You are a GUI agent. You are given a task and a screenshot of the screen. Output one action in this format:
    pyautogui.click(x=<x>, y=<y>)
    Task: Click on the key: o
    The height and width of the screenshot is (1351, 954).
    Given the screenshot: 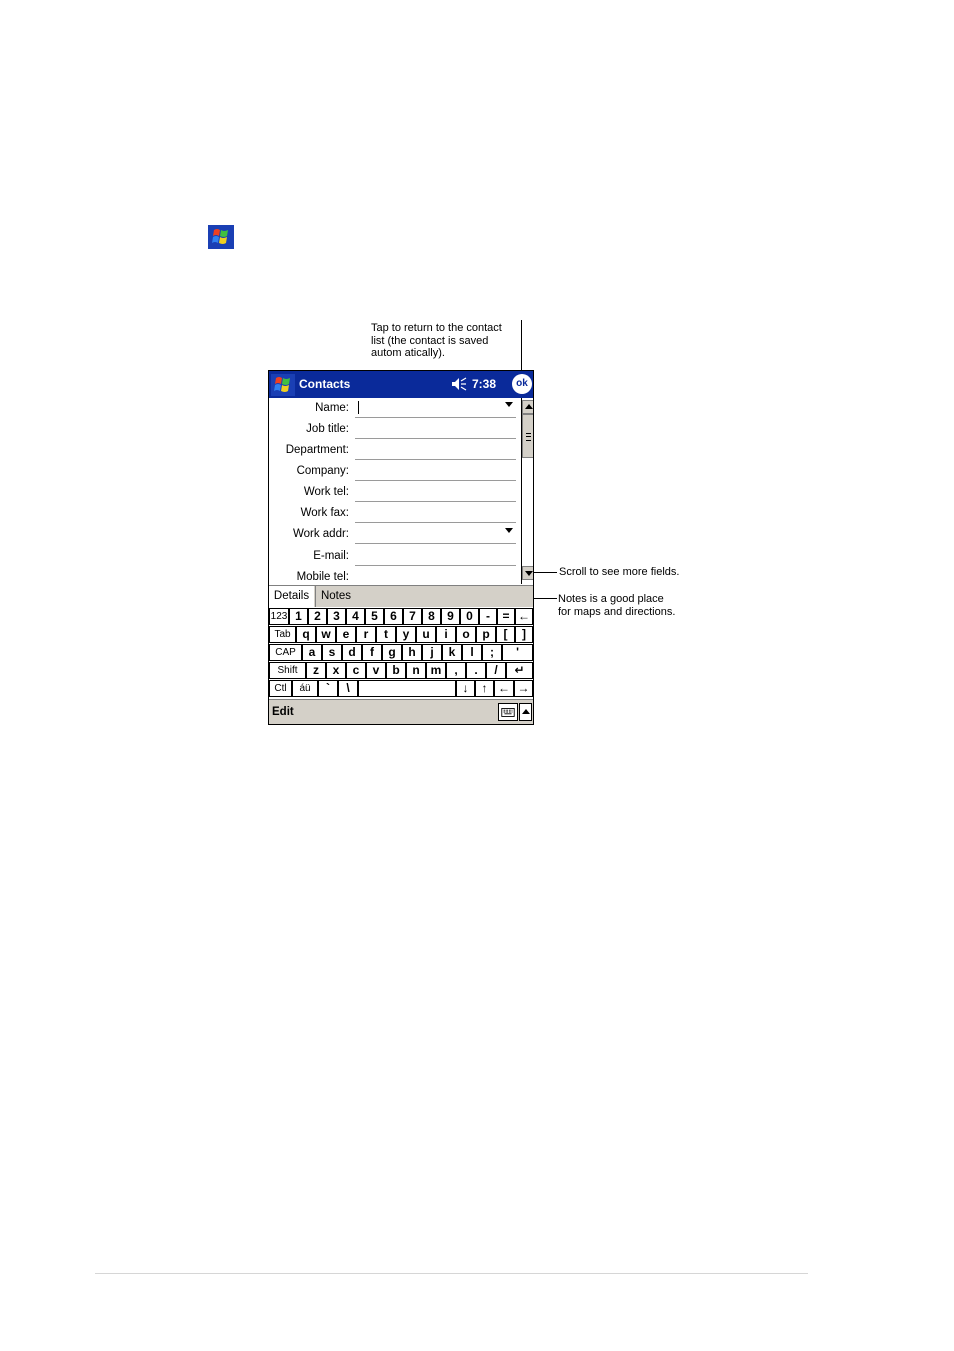 What is the action you would take?
    pyautogui.click(x=466, y=634)
    